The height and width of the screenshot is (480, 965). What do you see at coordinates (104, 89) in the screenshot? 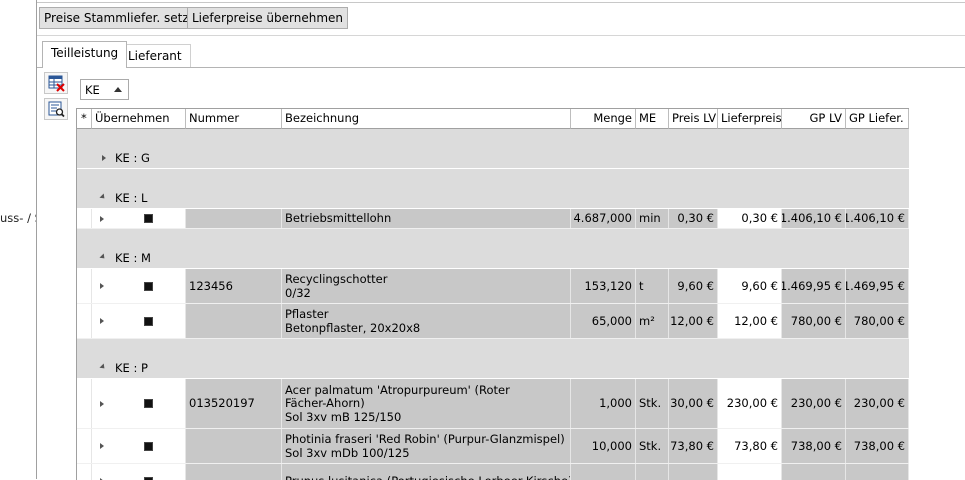
I see `group-by-dropdown: KE` at bounding box center [104, 89].